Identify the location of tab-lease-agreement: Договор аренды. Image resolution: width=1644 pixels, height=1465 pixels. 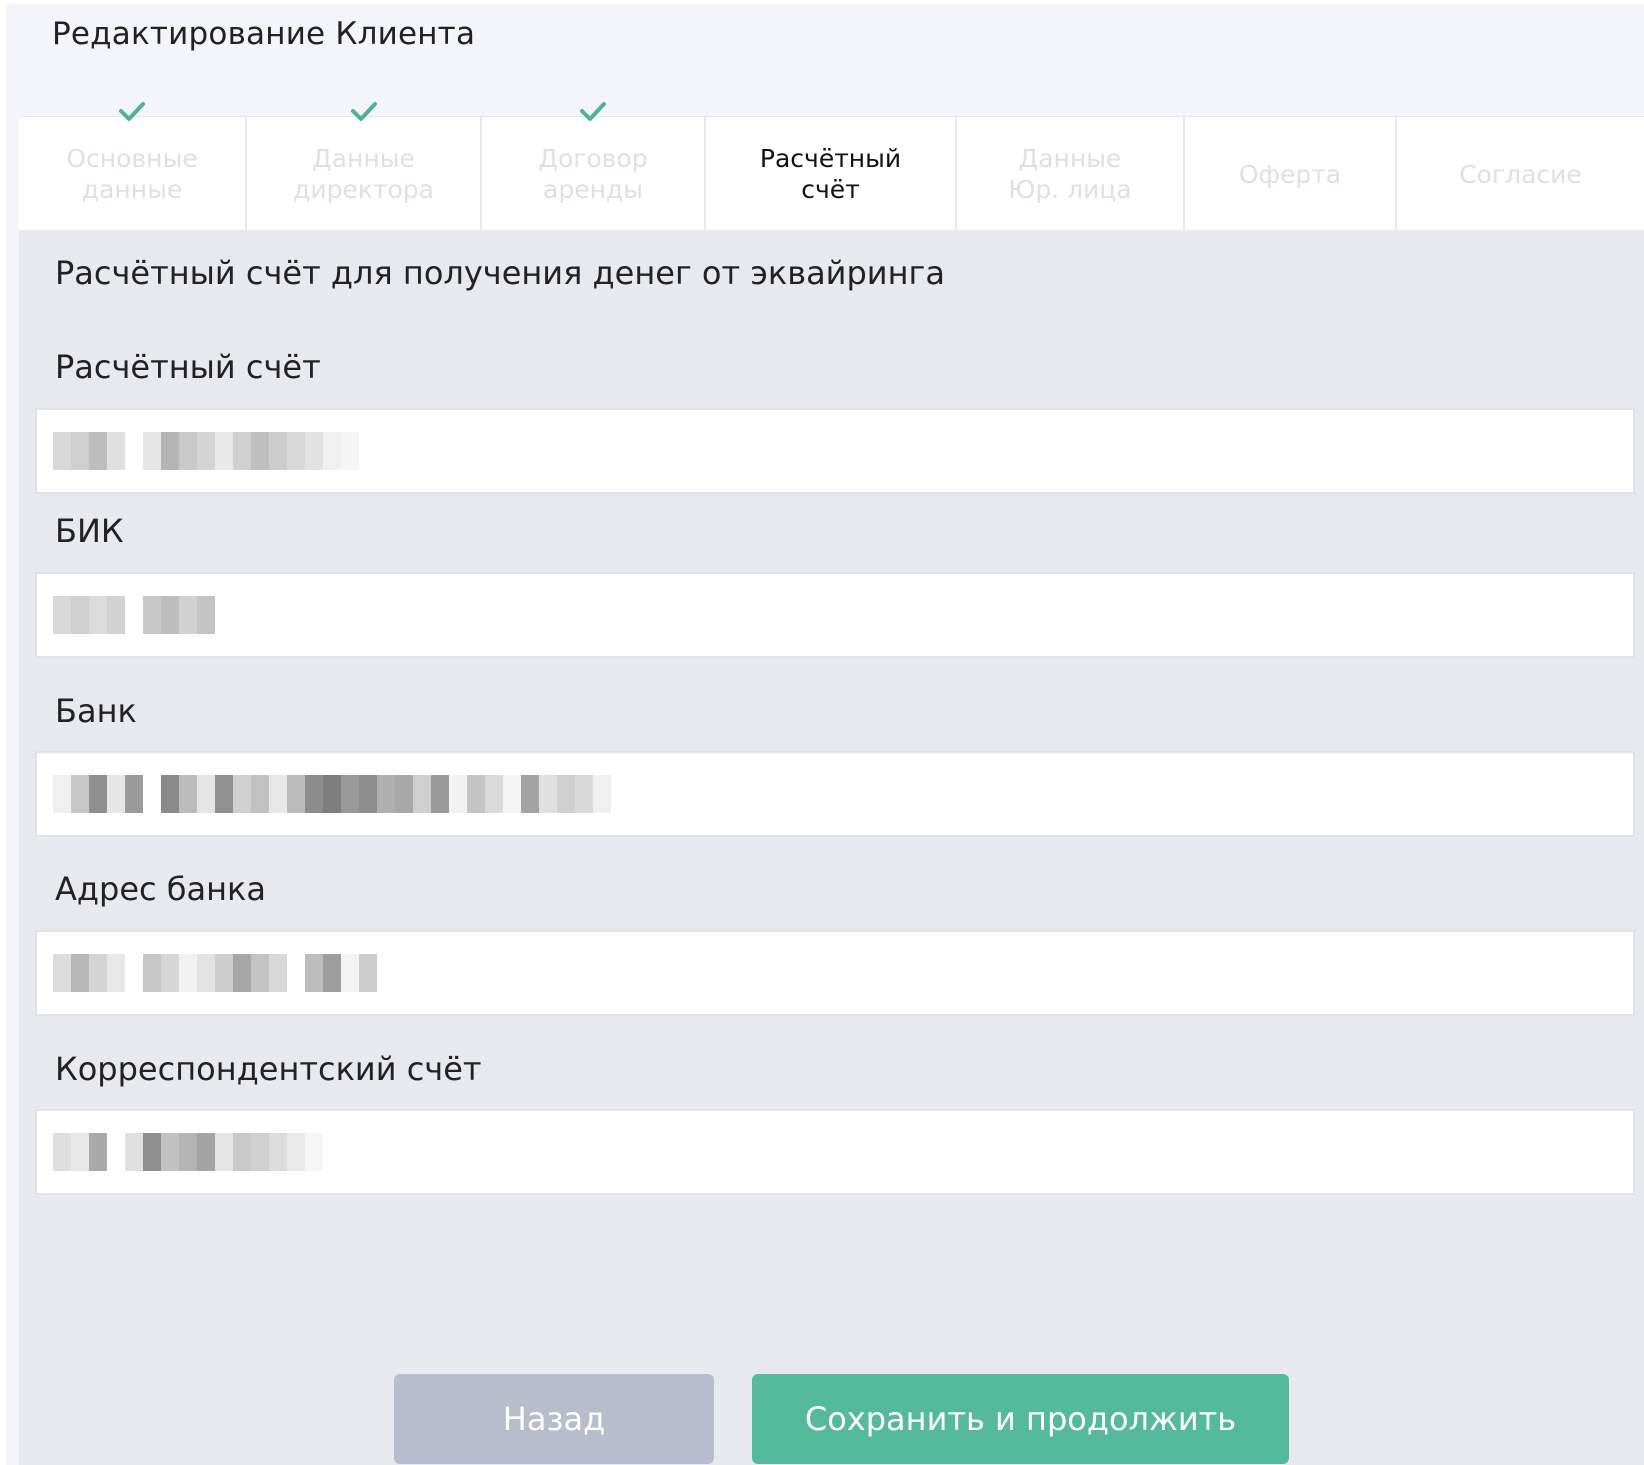
(594, 166).